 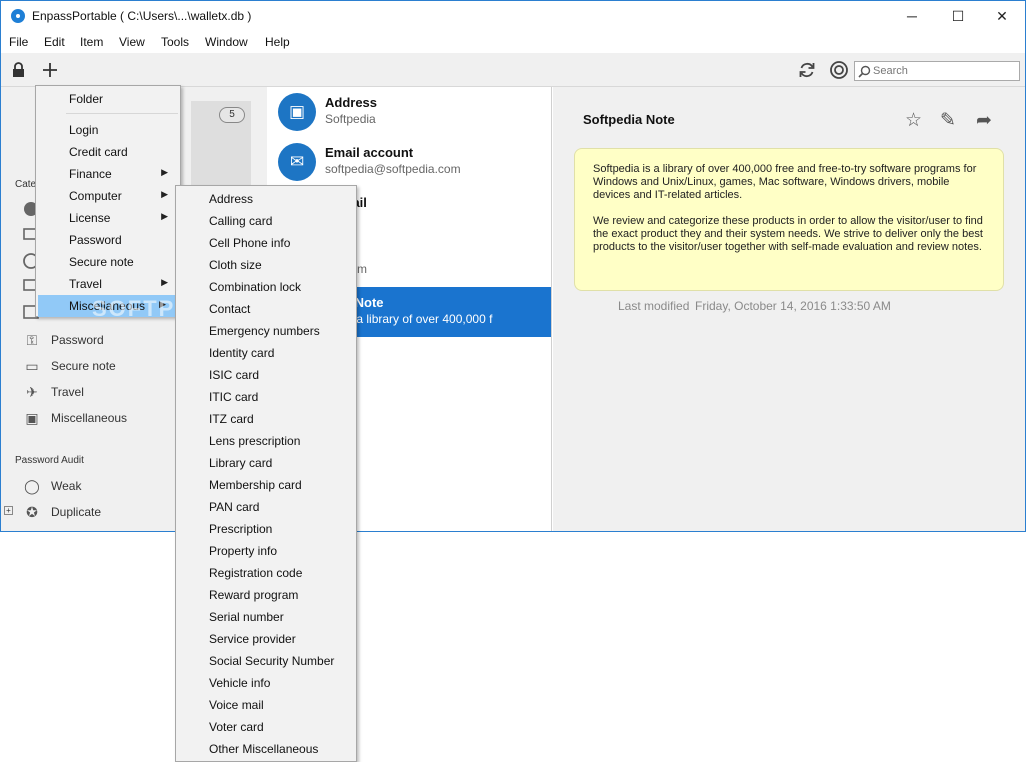 I want to click on submenu-item-label: ITZ card, so click(x=231, y=419).